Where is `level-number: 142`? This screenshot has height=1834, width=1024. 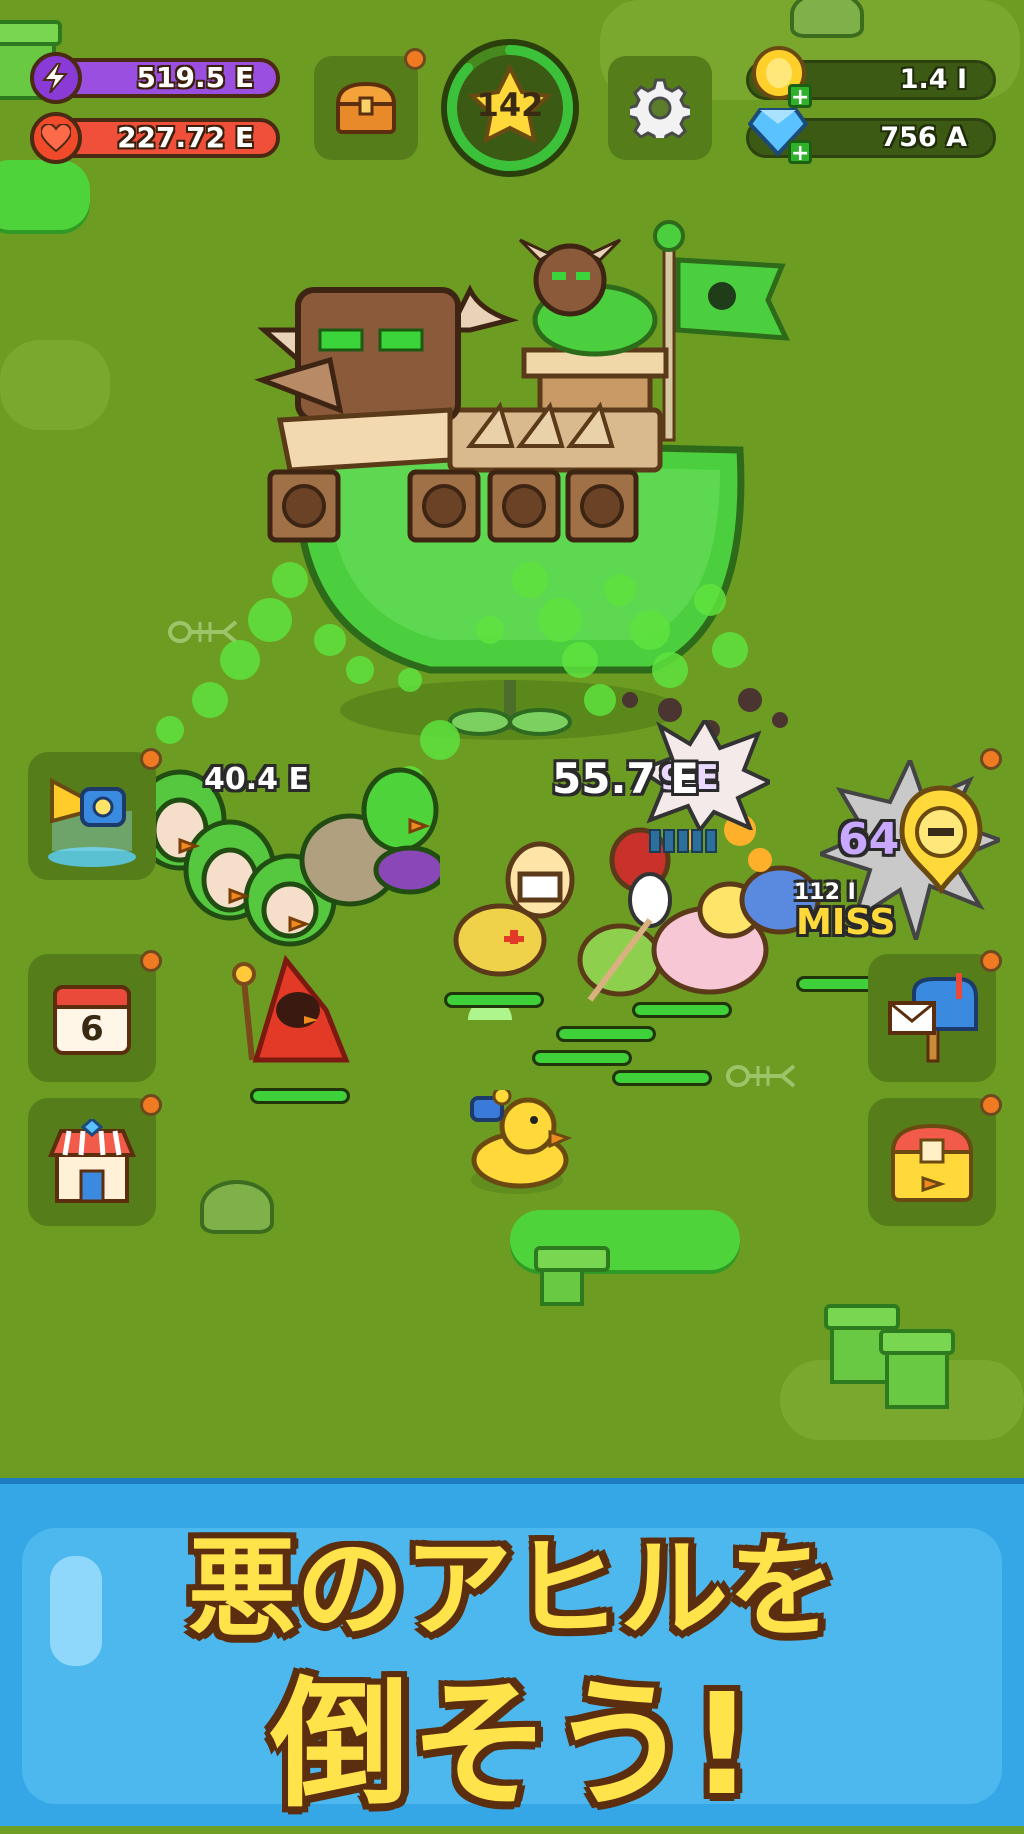
level-number: 142 is located at coordinates (510, 105).